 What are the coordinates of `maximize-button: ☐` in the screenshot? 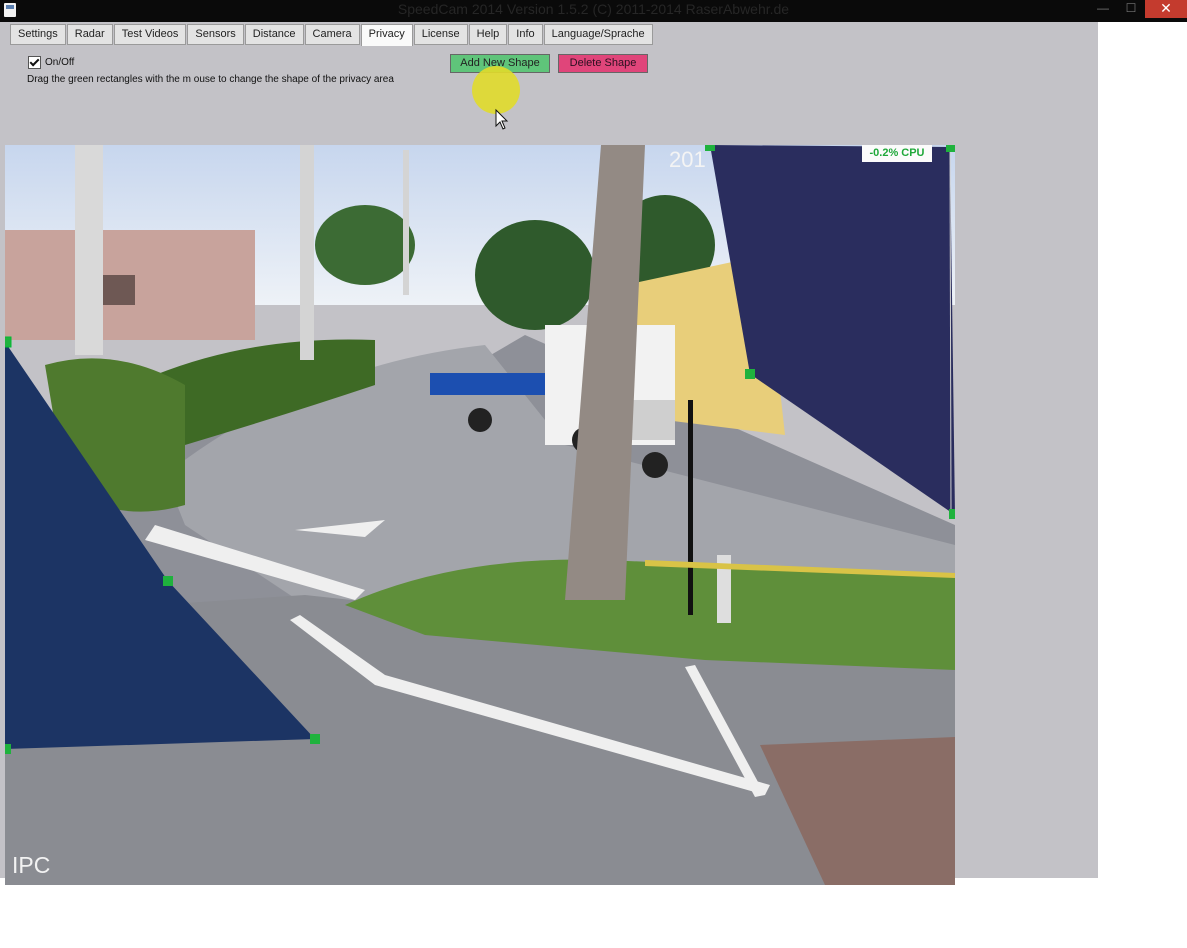 It's located at (1131, 9).